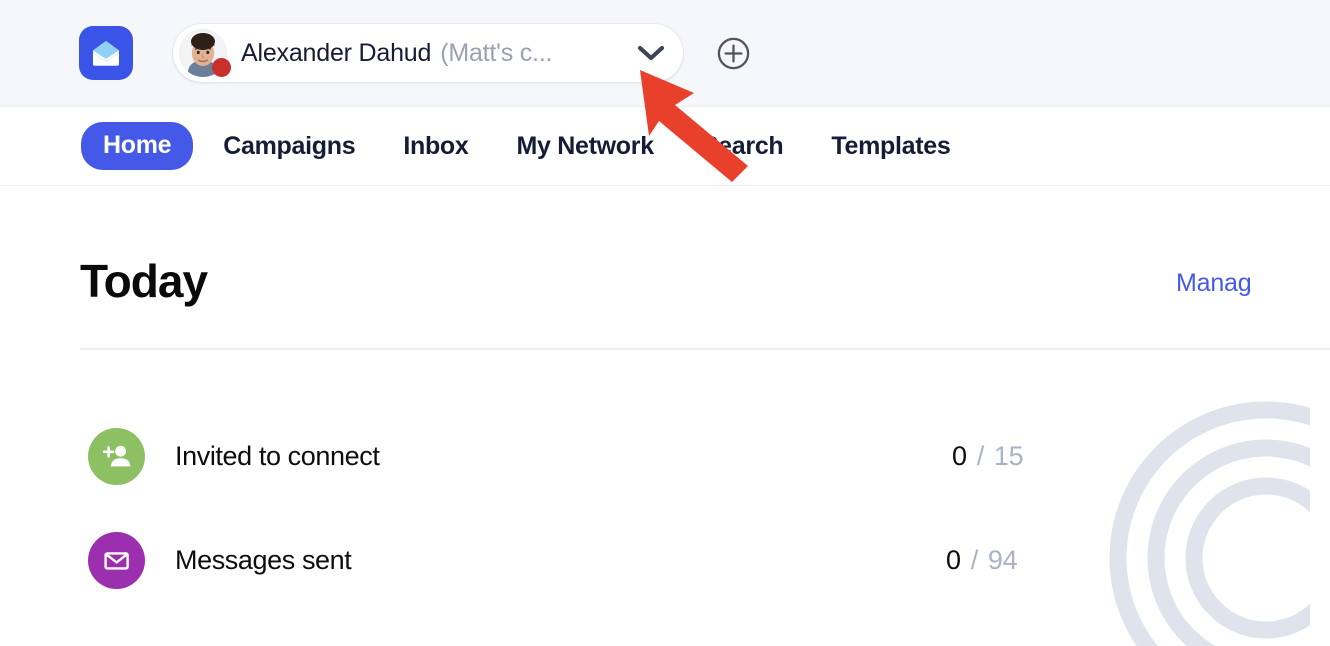 This screenshot has width=1330, height=646. I want to click on person-add-icon-badge, so click(116, 456).